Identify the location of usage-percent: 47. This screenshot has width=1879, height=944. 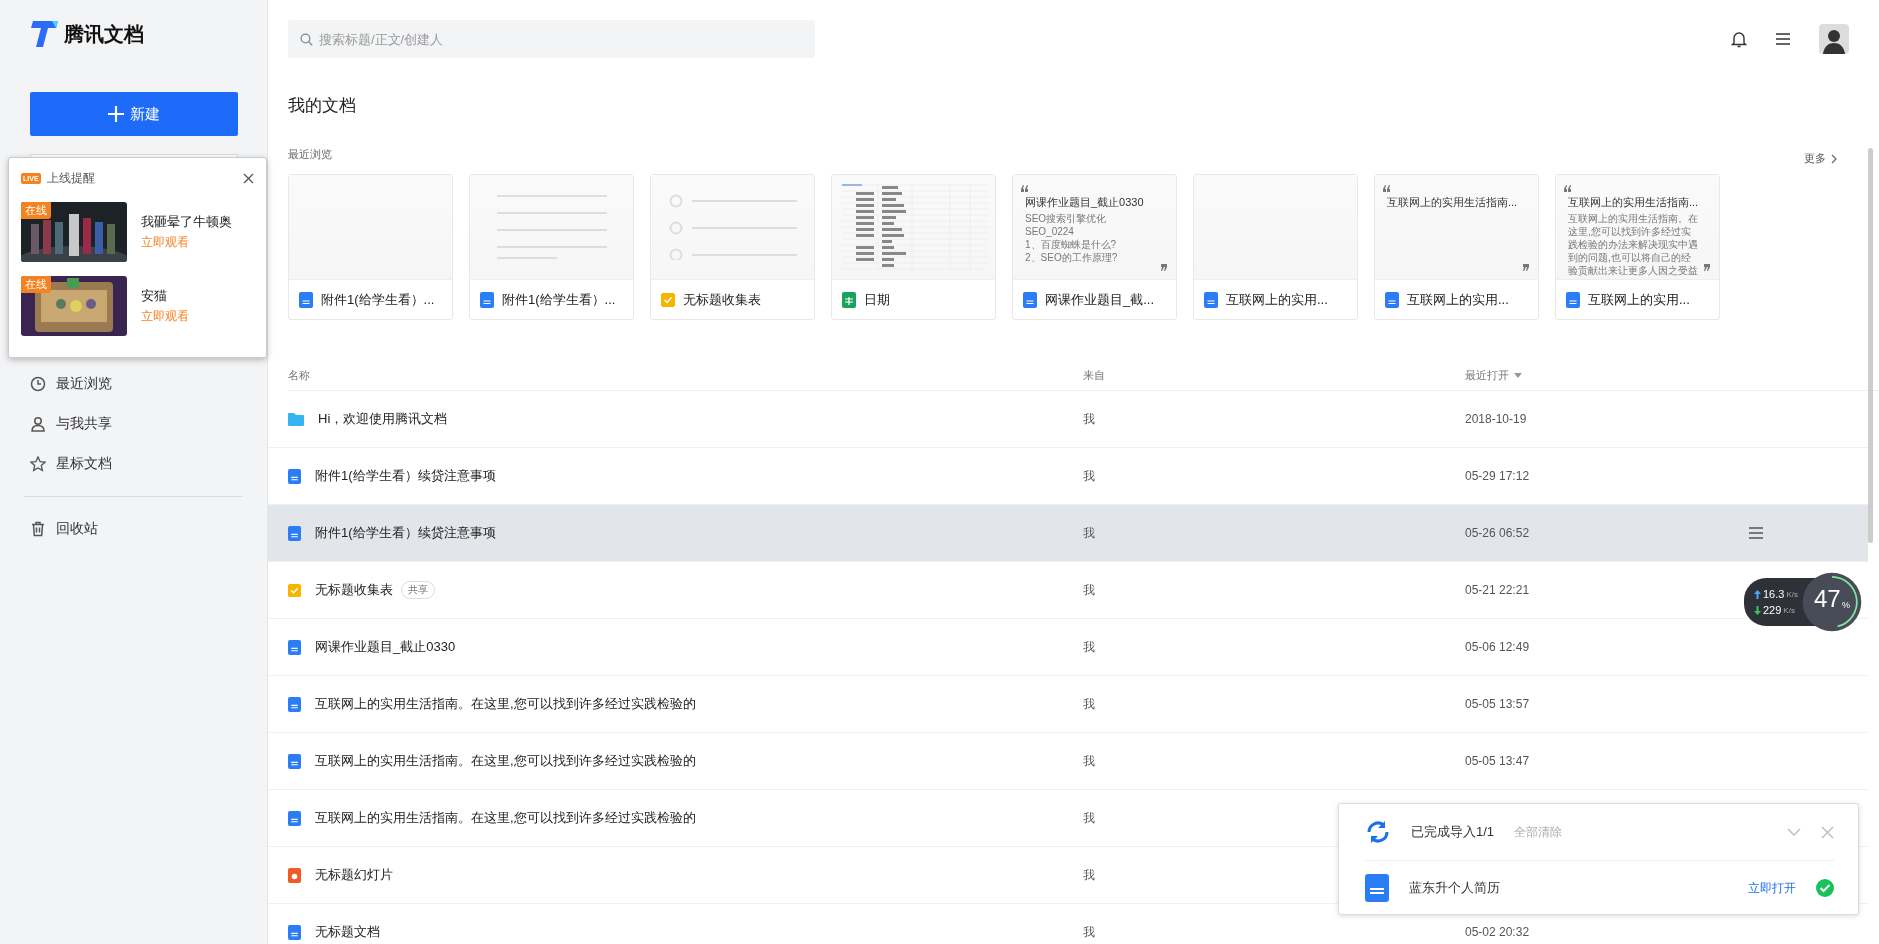
(1827, 599).